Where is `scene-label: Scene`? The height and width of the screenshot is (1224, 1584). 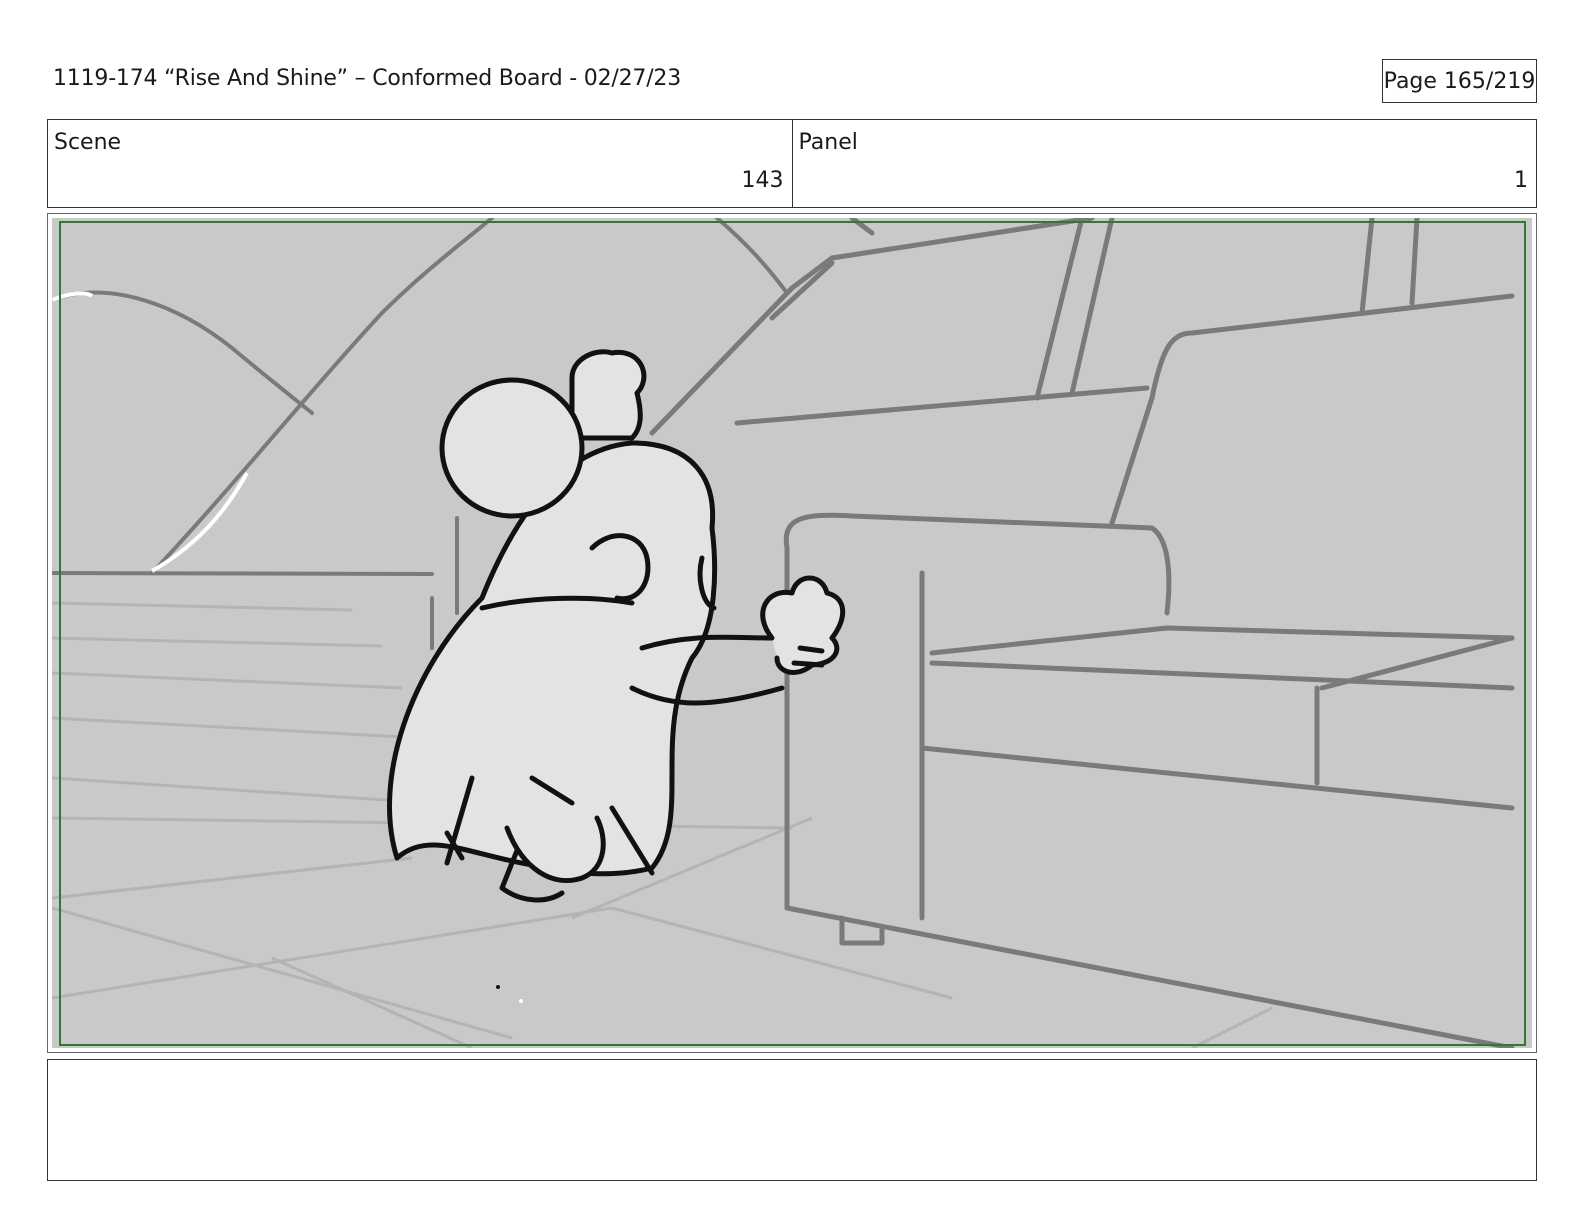 scene-label: Scene is located at coordinates (88, 142).